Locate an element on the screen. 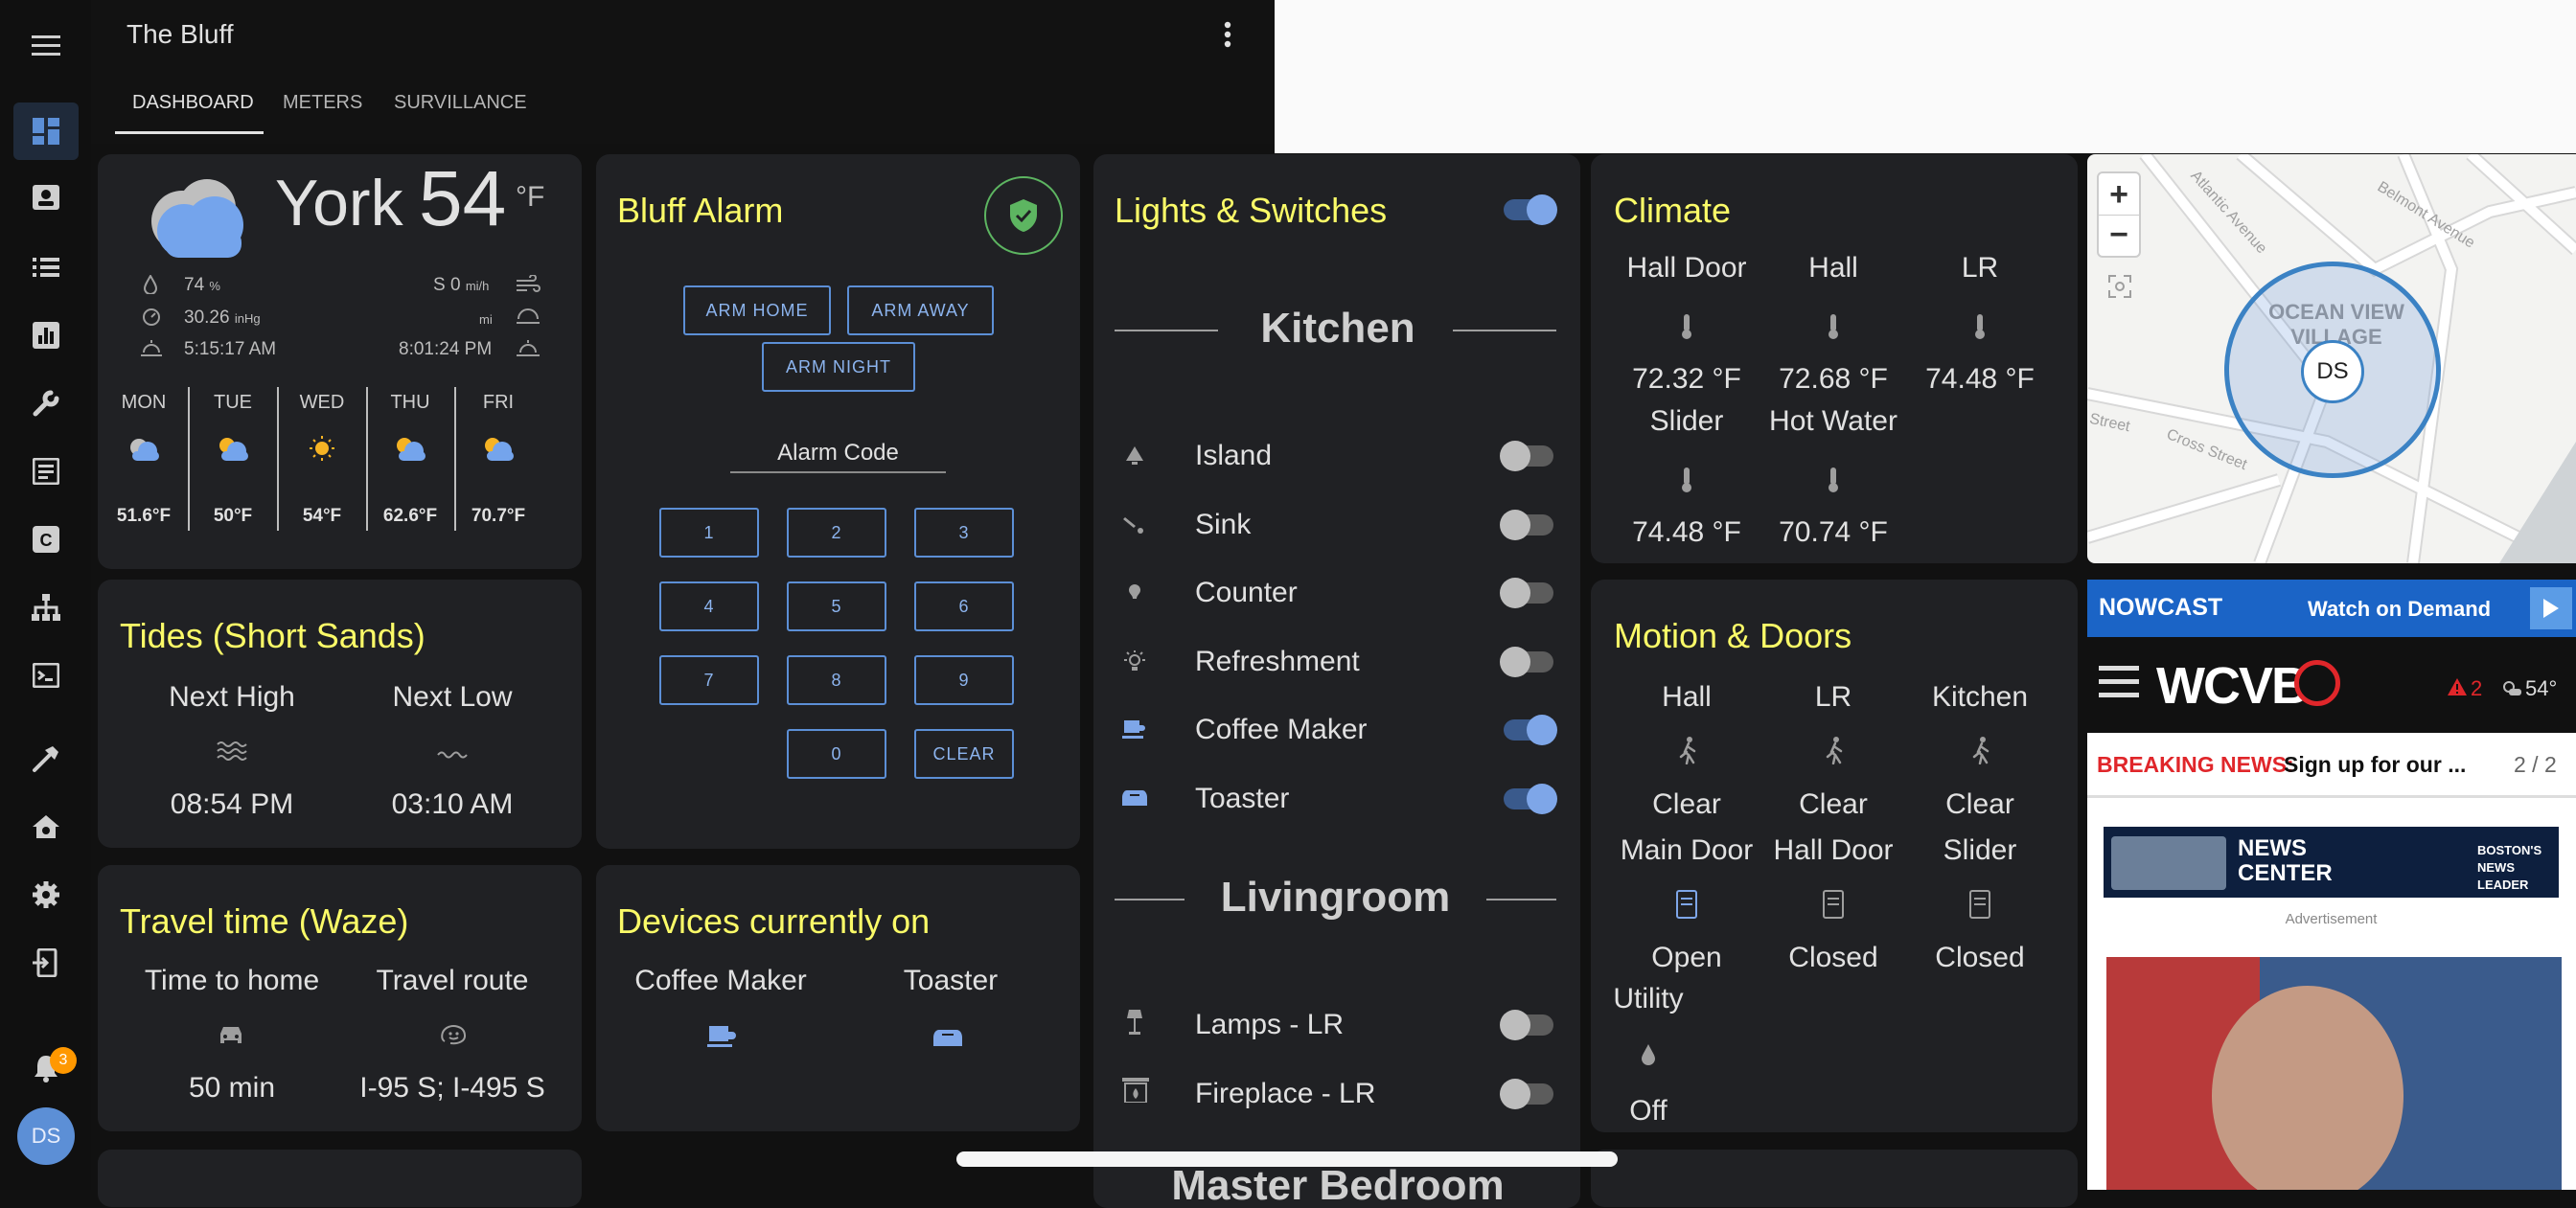 The height and width of the screenshot is (1208, 2576). keypad-key-0: 0 is located at coordinates (836, 754).